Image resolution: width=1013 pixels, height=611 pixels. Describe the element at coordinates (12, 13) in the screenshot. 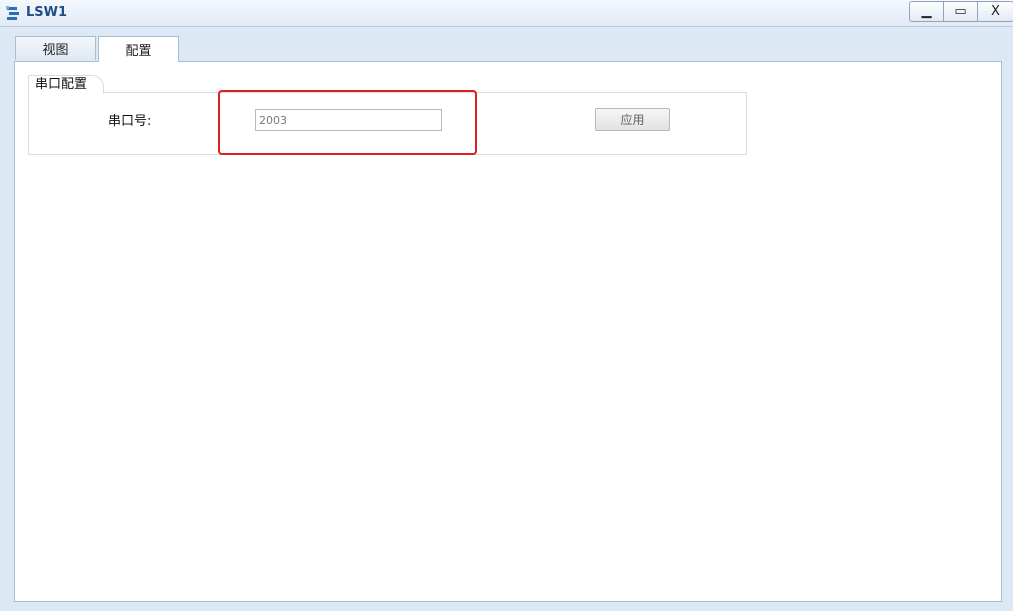

I see `switch-icon` at that location.